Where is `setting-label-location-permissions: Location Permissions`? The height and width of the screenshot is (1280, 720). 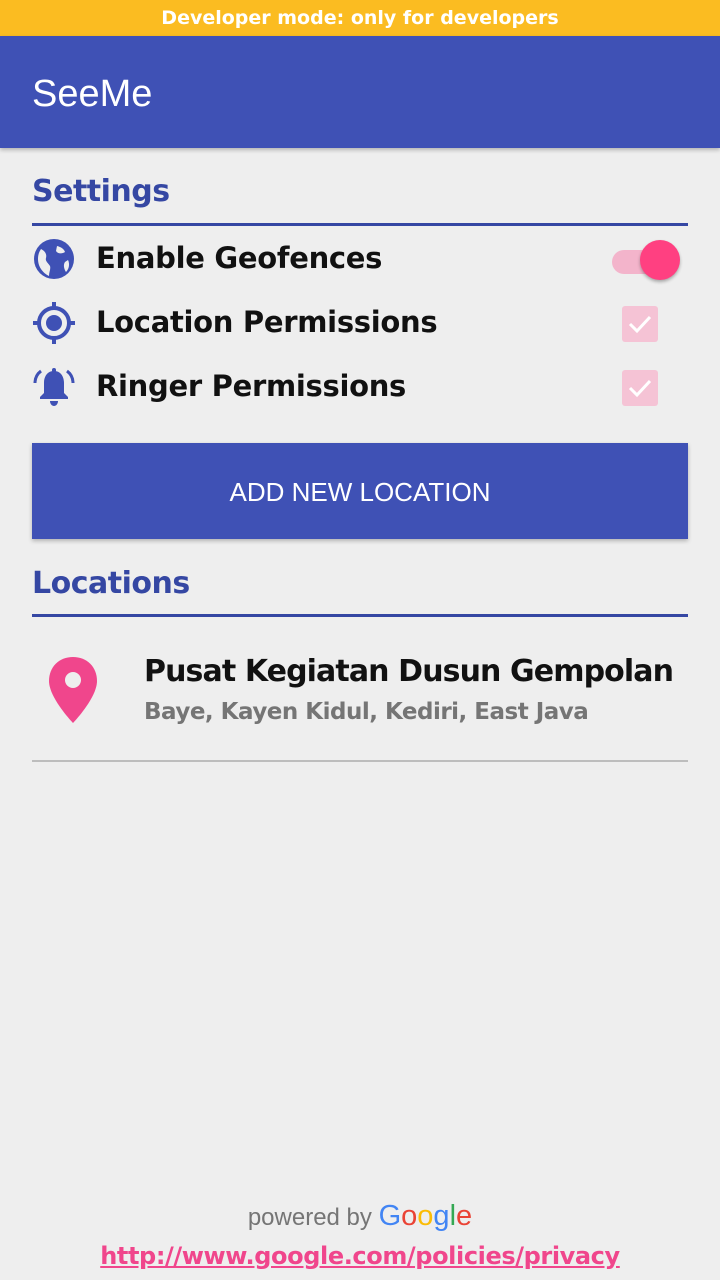 setting-label-location-permissions: Location Permissions is located at coordinates (267, 322).